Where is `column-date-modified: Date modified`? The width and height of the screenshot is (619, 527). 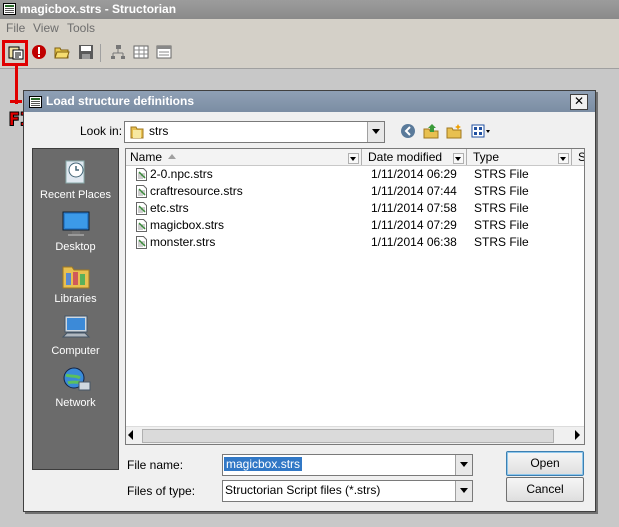 column-date-modified: Date modified is located at coordinates (415, 157).